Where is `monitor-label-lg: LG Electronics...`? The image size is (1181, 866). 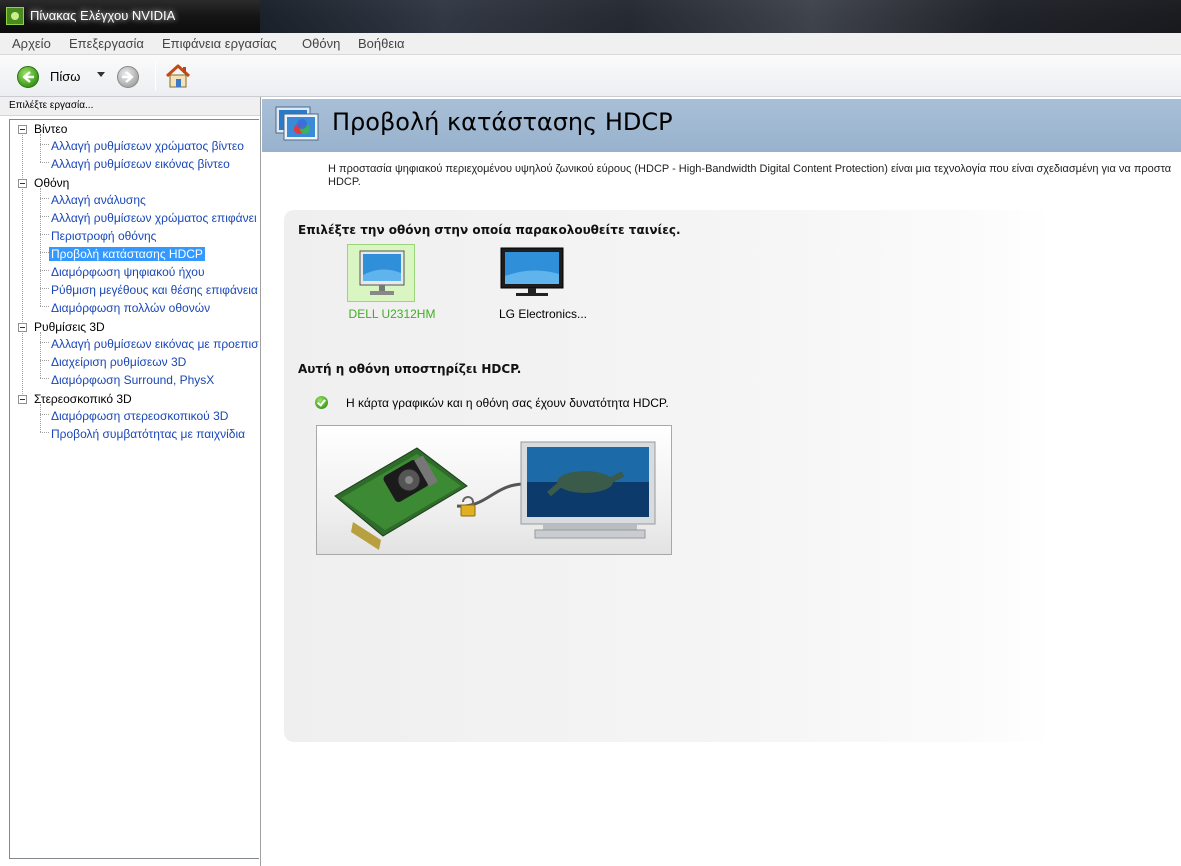
monitor-label-lg: LG Electronics... is located at coordinates (543, 314).